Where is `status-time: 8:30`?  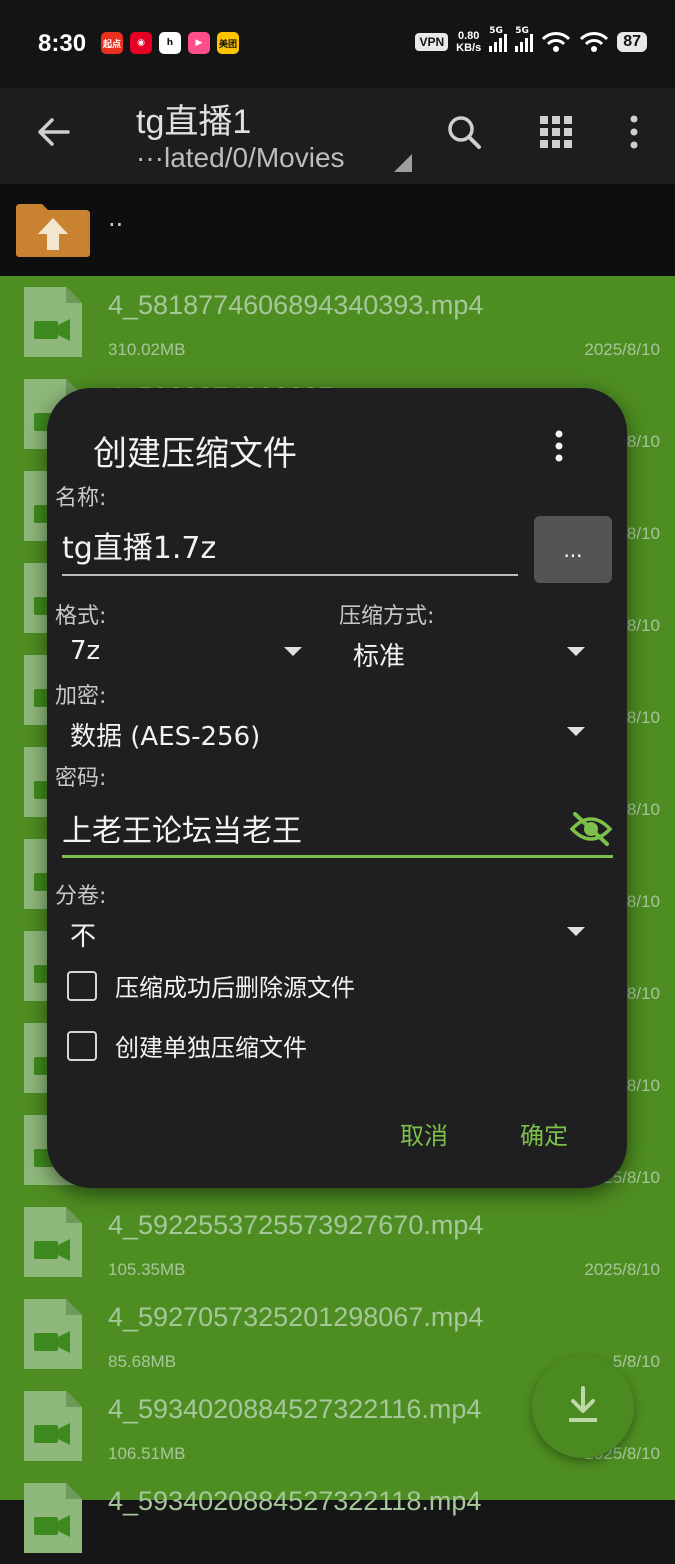 status-time: 8:30 is located at coordinates (62, 43).